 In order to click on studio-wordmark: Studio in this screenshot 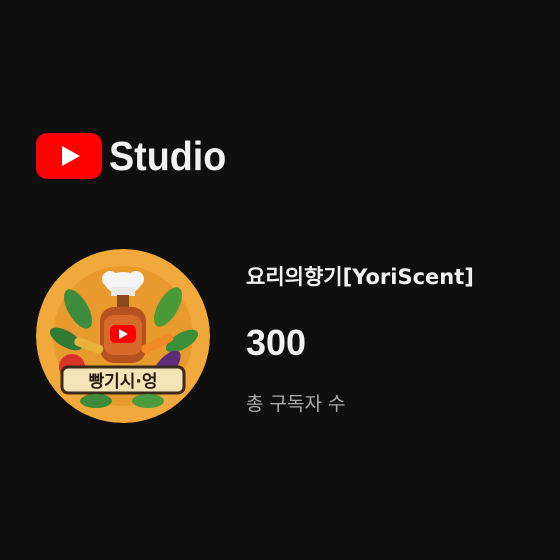, I will do `click(168, 156)`.